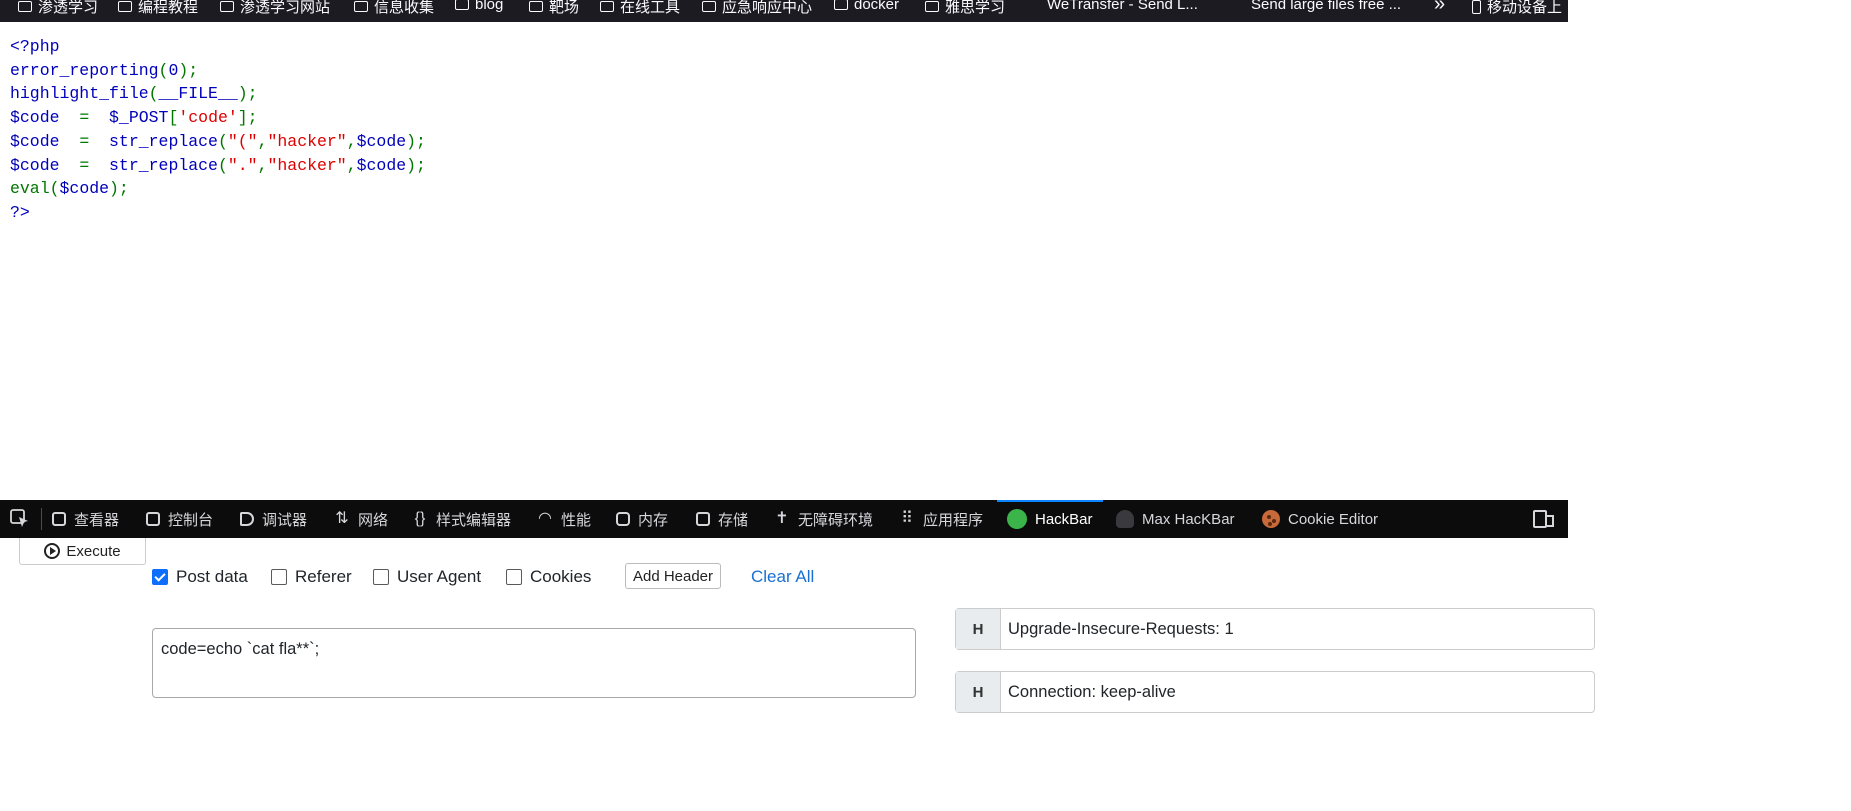 The width and height of the screenshot is (1851, 811). Describe the element at coordinates (160, 577) in the screenshot. I see `post-data-checkbox` at that location.